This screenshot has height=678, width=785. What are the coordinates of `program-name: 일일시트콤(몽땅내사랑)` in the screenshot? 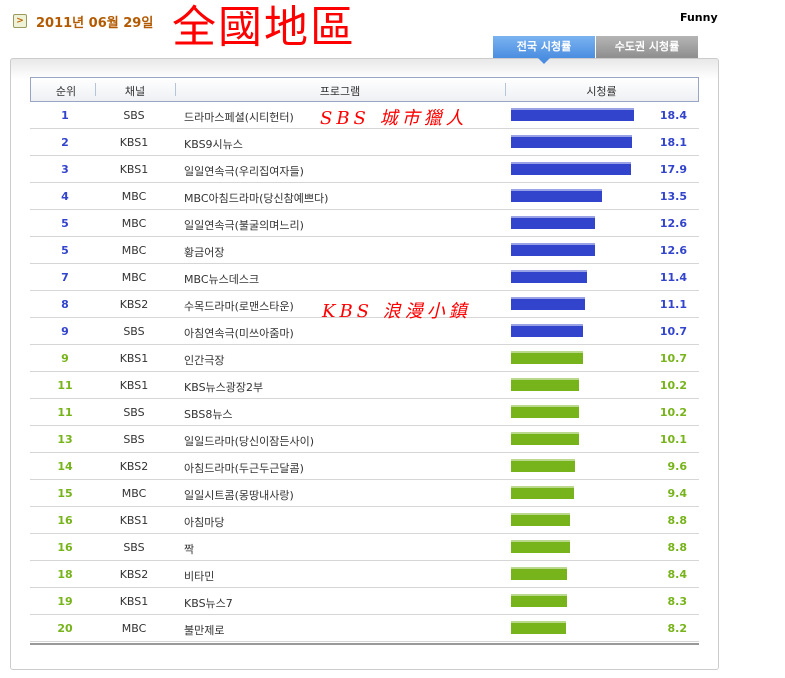 It's located at (239, 495).